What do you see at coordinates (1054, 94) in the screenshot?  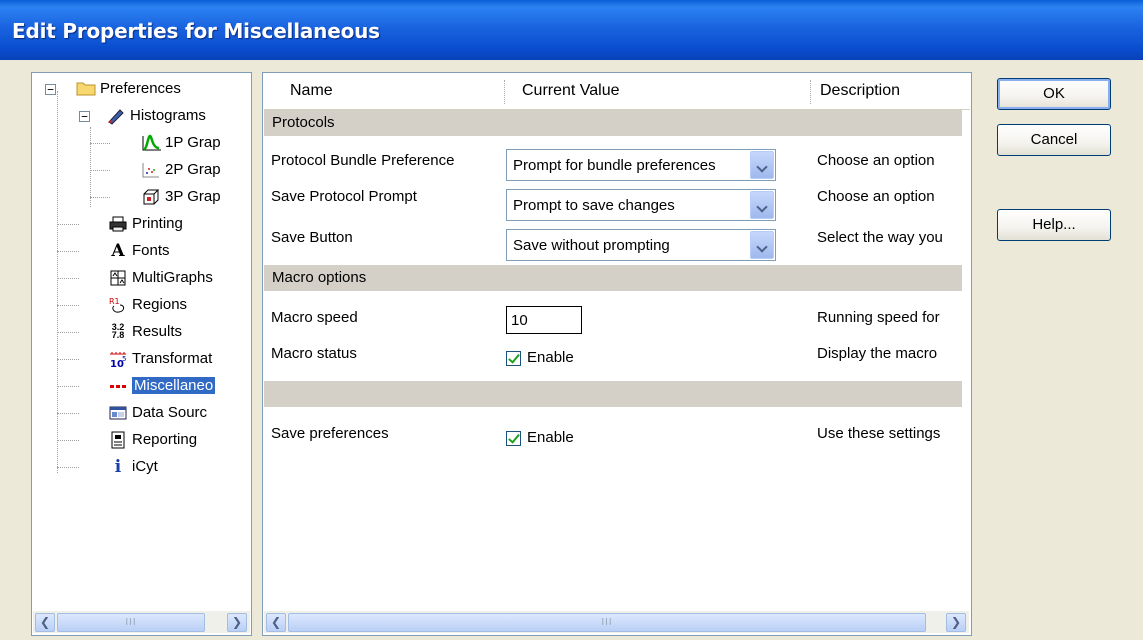 I see `ok-button: OK` at bounding box center [1054, 94].